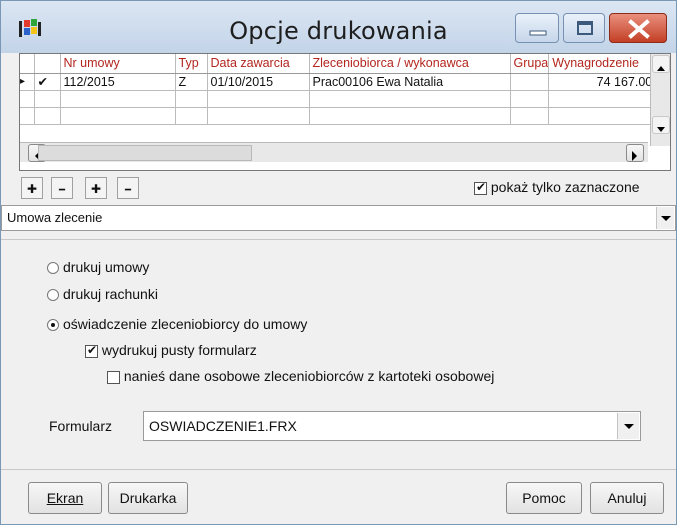 The width and height of the screenshot is (677, 525). What do you see at coordinates (410, 64) in the screenshot?
I see `grid-header-zleceniobiorca: Zleceniobiorca / wykonawca` at bounding box center [410, 64].